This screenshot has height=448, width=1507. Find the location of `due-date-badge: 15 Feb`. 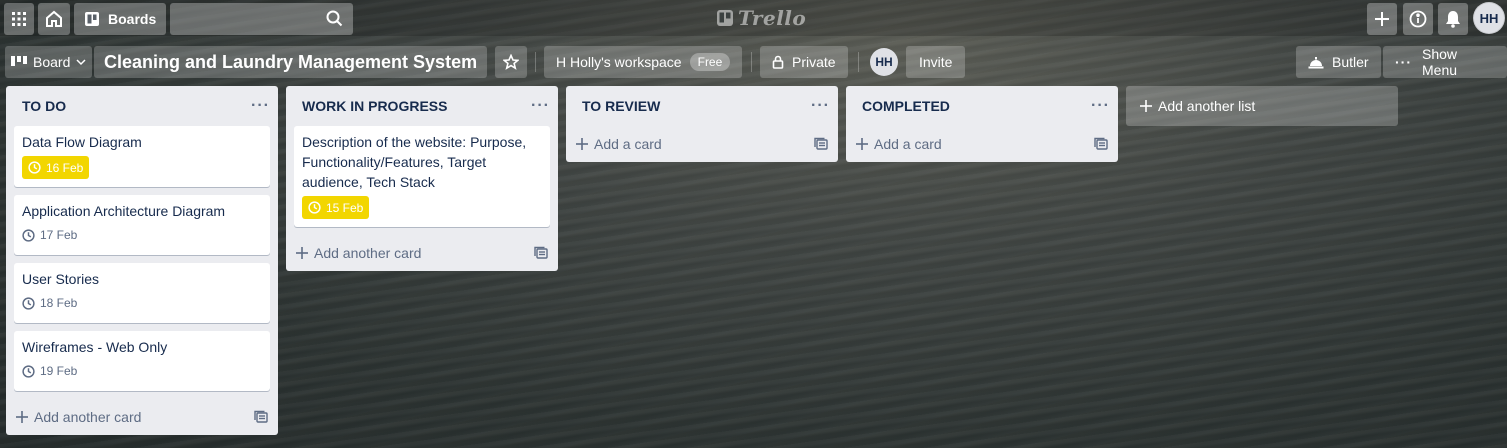

due-date-badge: 15 Feb is located at coordinates (336, 207).